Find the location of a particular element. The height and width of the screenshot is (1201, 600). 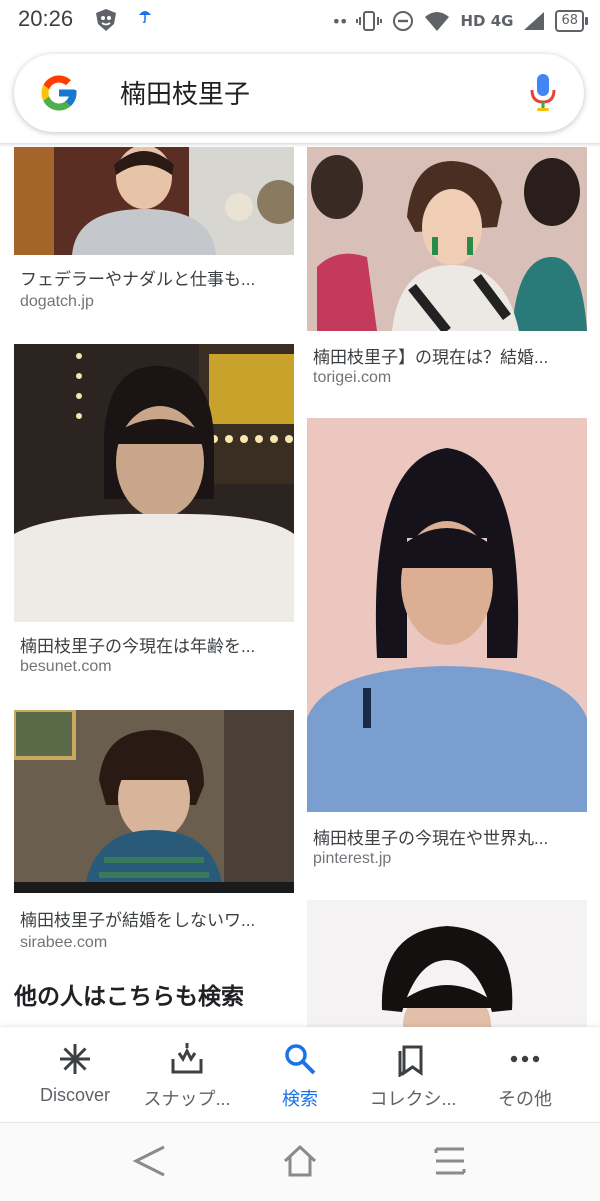

image-result-card: 楠田枝里子の今現在は年齢を... besunet.com is located at coordinates (154, 514).